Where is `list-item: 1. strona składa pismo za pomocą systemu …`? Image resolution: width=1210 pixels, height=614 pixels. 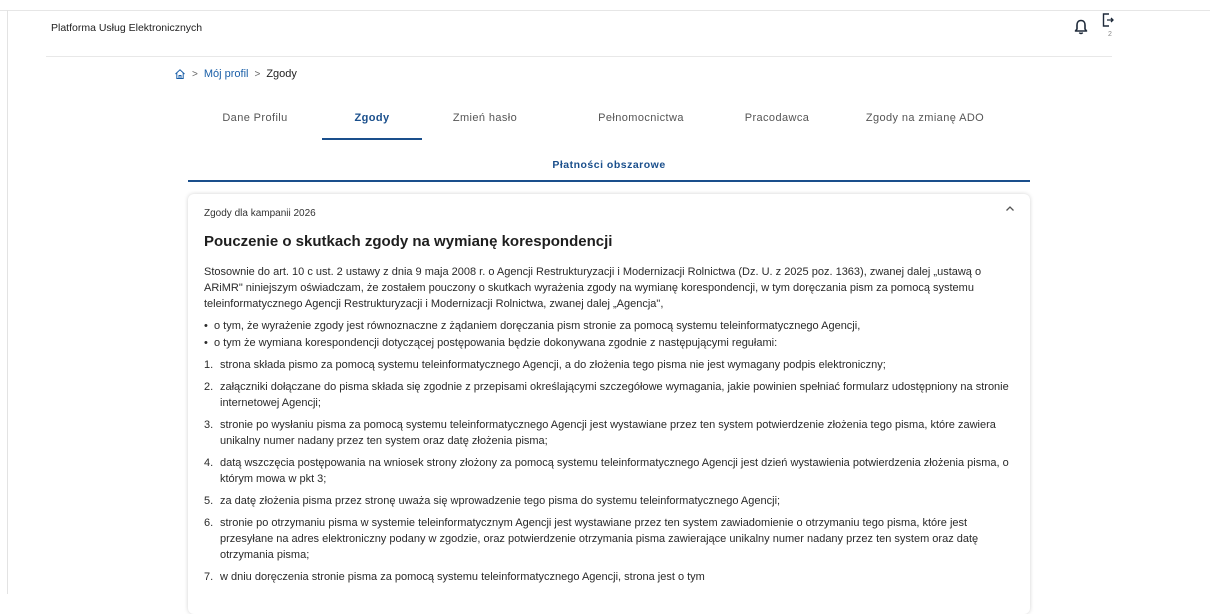
list-item: 1. strona składa pismo za pomocą systemu … is located at coordinates (610, 365).